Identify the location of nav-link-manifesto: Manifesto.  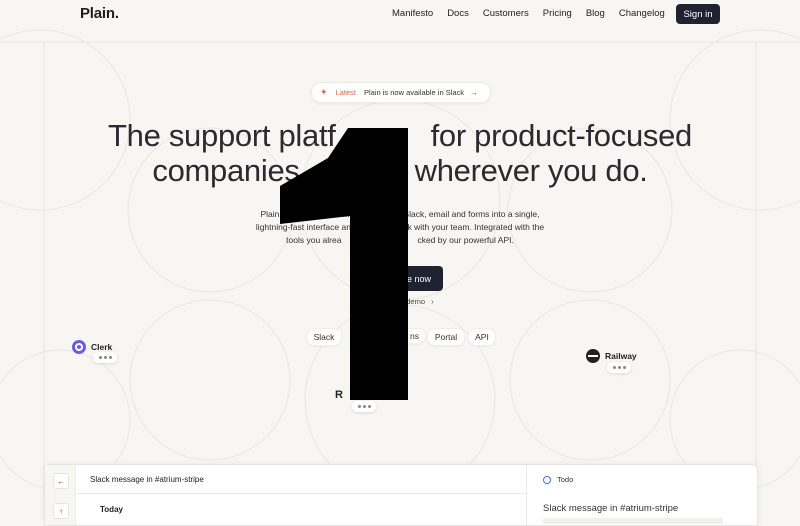
(412, 13).